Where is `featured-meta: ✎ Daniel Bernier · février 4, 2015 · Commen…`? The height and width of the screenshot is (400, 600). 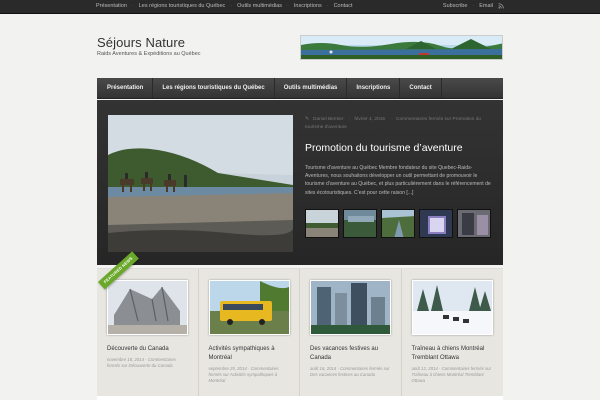
featured-meta: ✎ Daniel Bernier · février 4, 2015 · Commen… is located at coordinates (400, 124).